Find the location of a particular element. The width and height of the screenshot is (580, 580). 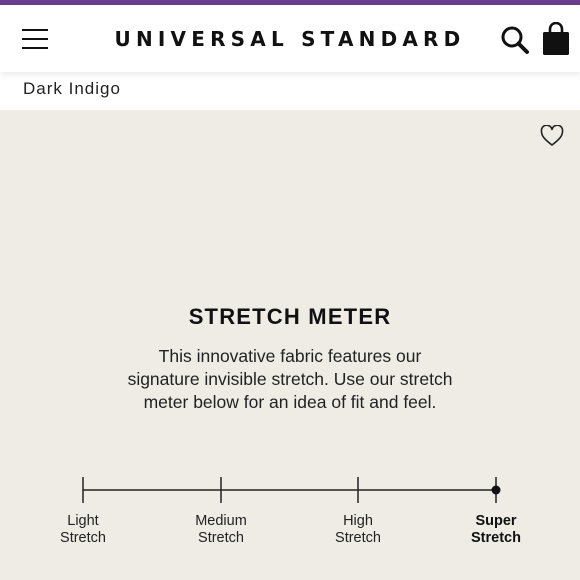

stretch-meter-title: STRETCH METER is located at coordinates (290, 316).